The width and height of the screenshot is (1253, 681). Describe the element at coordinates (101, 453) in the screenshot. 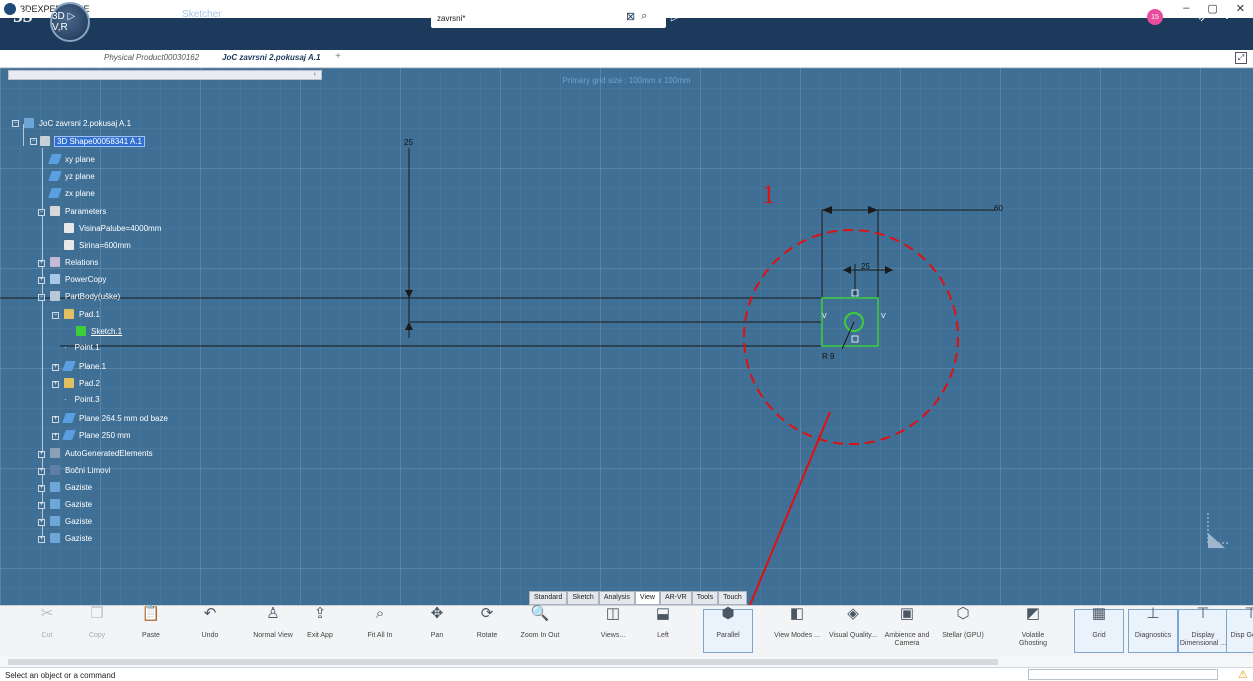

I see `tree-autogen: AutoGeneratedElements` at that location.